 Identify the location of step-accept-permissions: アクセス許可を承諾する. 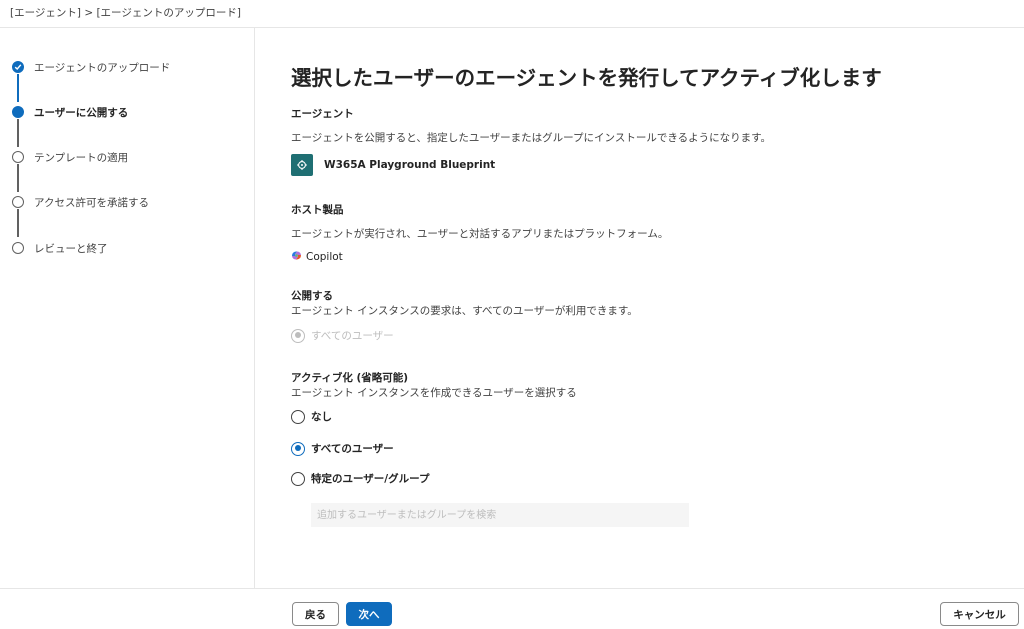
(80, 202).